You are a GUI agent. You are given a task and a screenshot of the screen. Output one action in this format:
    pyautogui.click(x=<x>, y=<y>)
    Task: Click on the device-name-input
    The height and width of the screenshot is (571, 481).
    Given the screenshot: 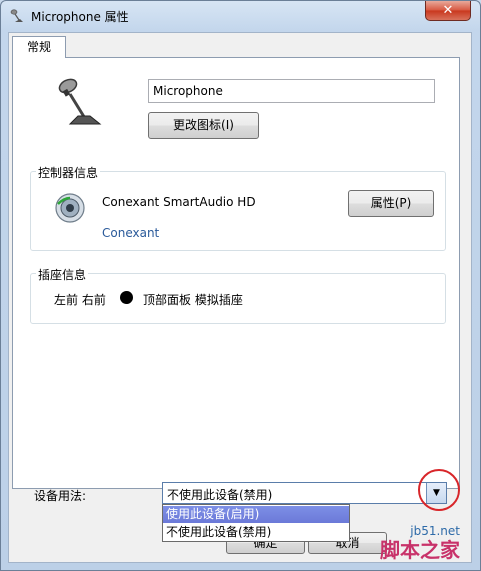 What is the action you would take?
    pyautogui.click(x=291, y=91)
    